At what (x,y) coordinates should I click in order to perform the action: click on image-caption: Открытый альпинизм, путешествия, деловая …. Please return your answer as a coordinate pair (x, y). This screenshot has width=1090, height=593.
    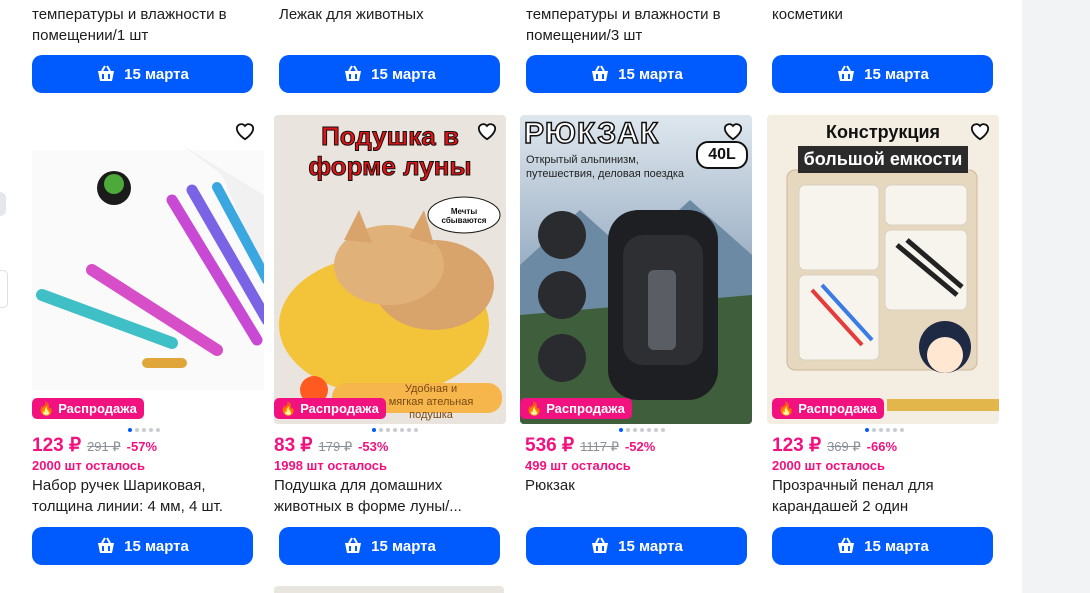
    Looking at the image, I should click on (605, 167).